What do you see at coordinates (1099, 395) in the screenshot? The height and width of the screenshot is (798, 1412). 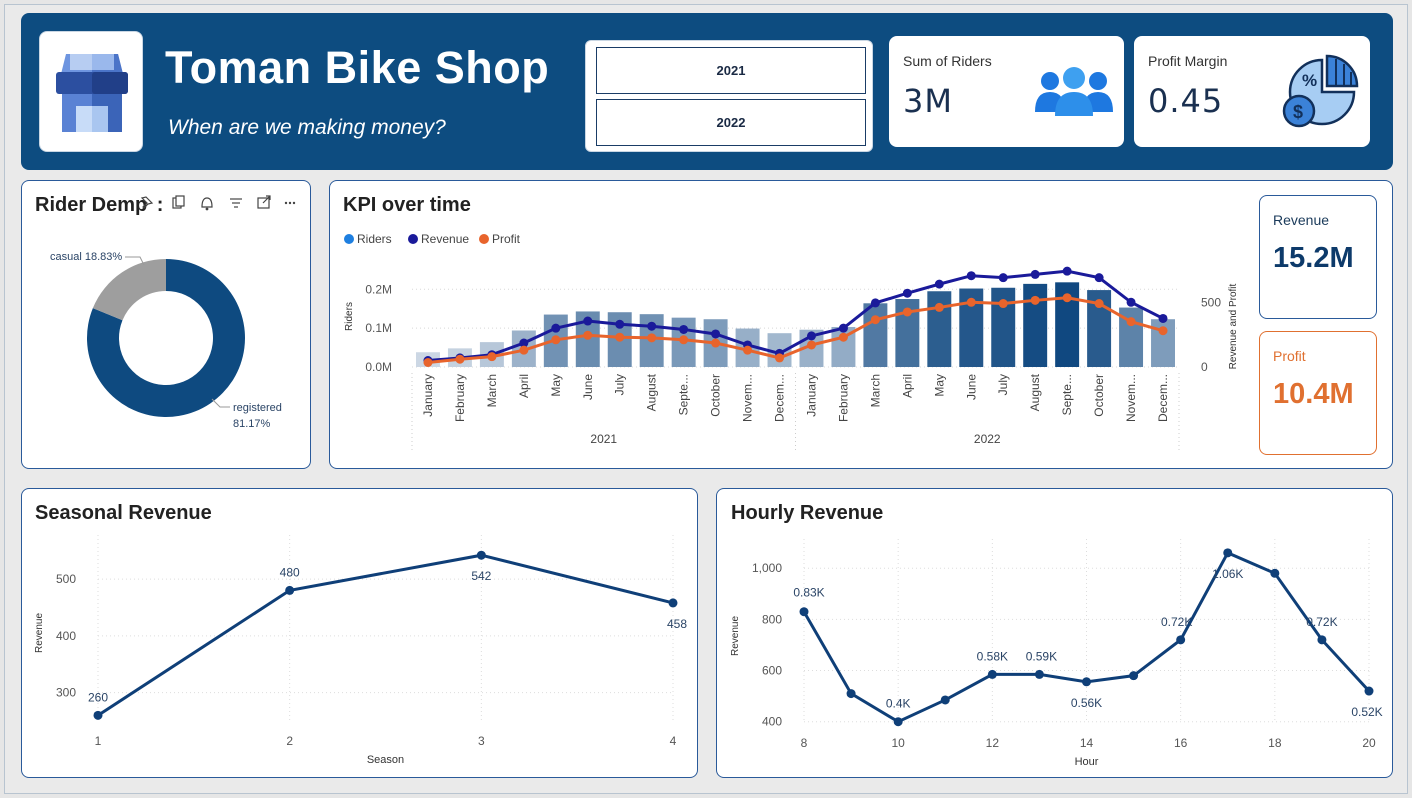 I see `x-tick-month: October` at bounding box center [1099, 395].